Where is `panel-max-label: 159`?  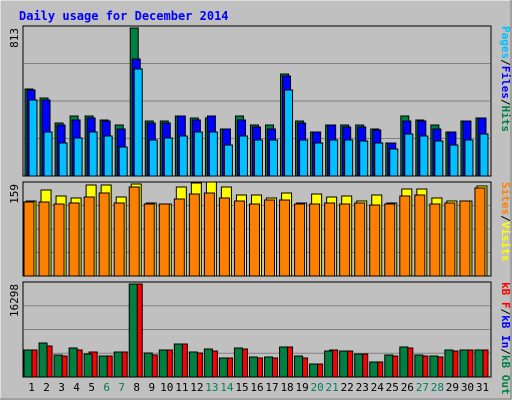
panel-max-label: 159 is located at coordinates (14, 194).